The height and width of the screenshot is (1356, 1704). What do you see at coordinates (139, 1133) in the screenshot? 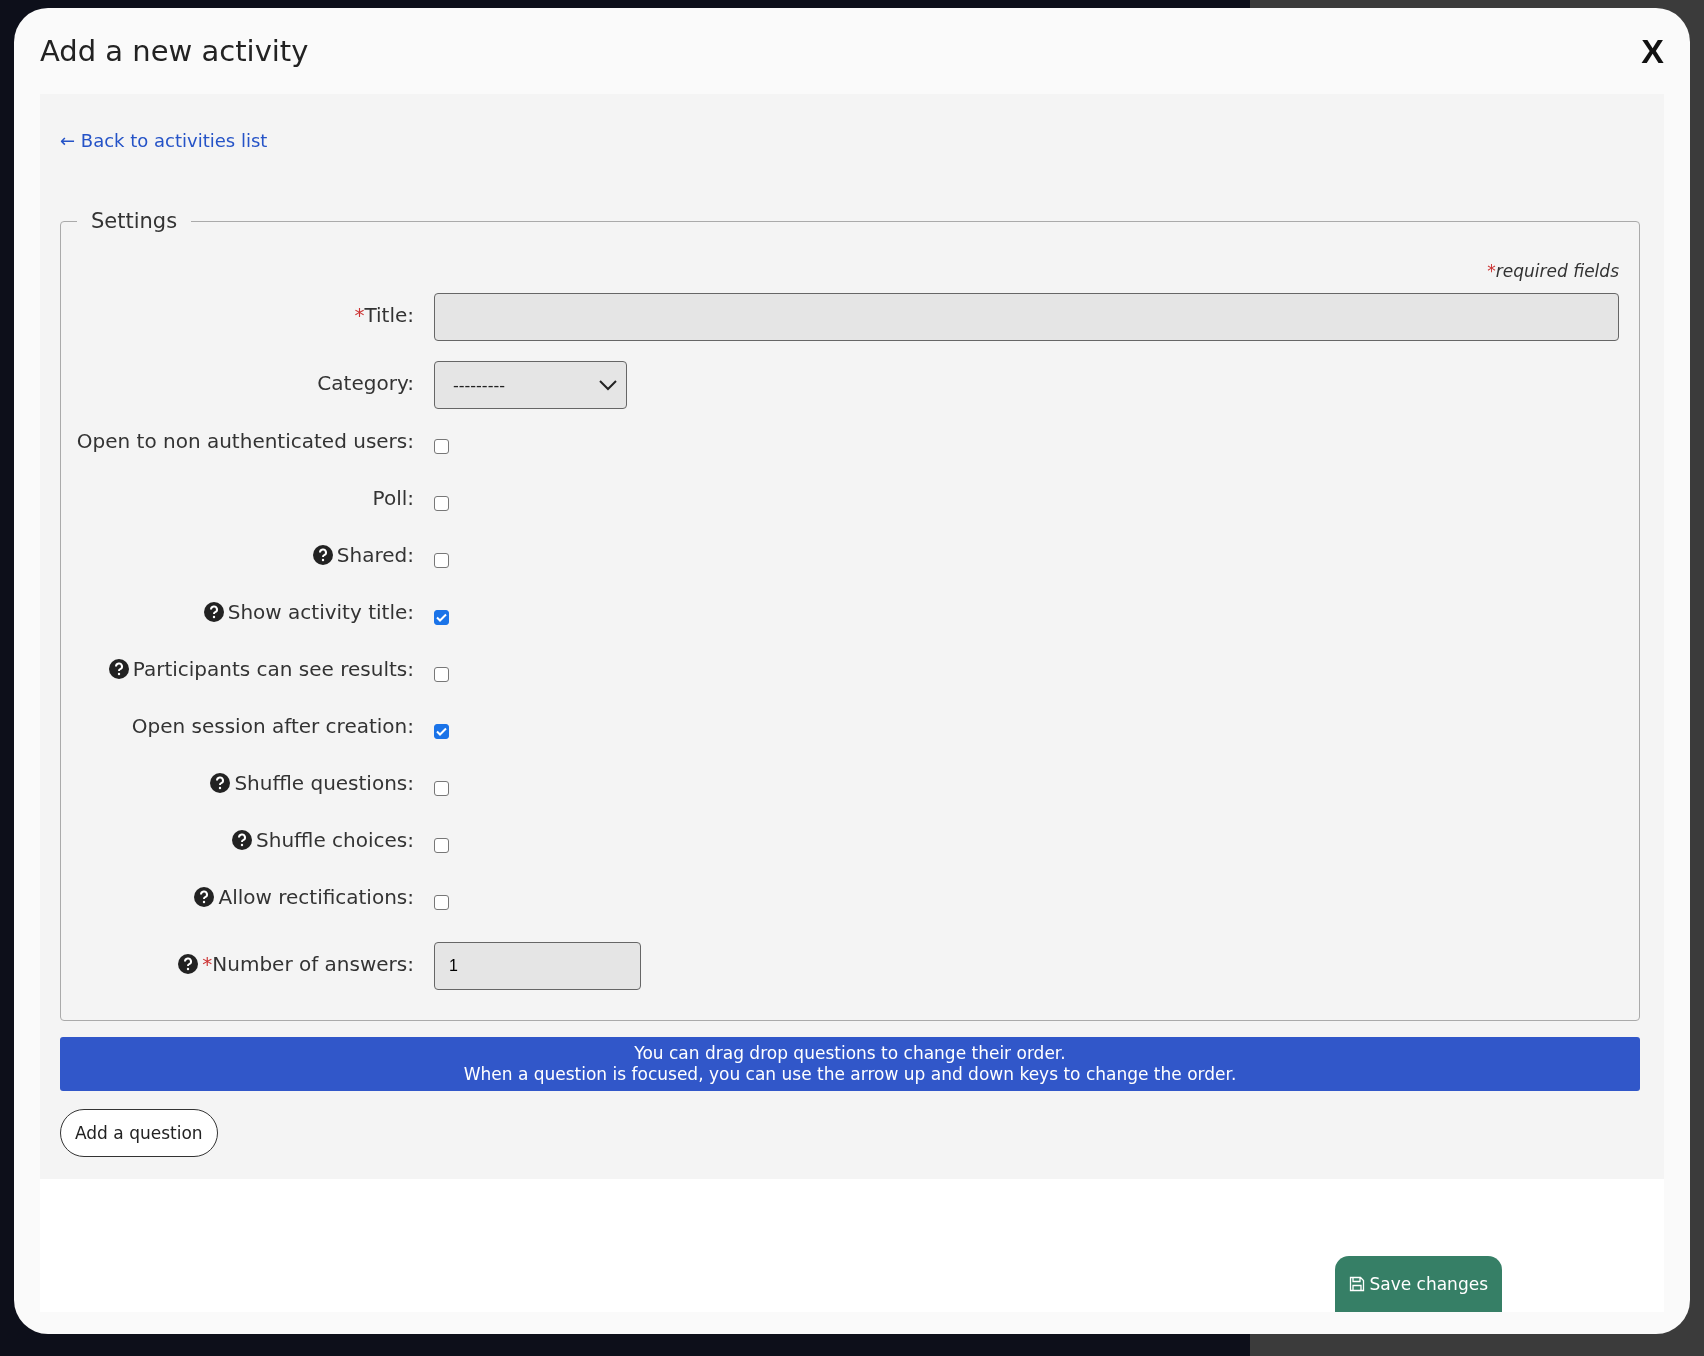
I see `add-question-button: Add a question` at bounding box center [139, 1133].